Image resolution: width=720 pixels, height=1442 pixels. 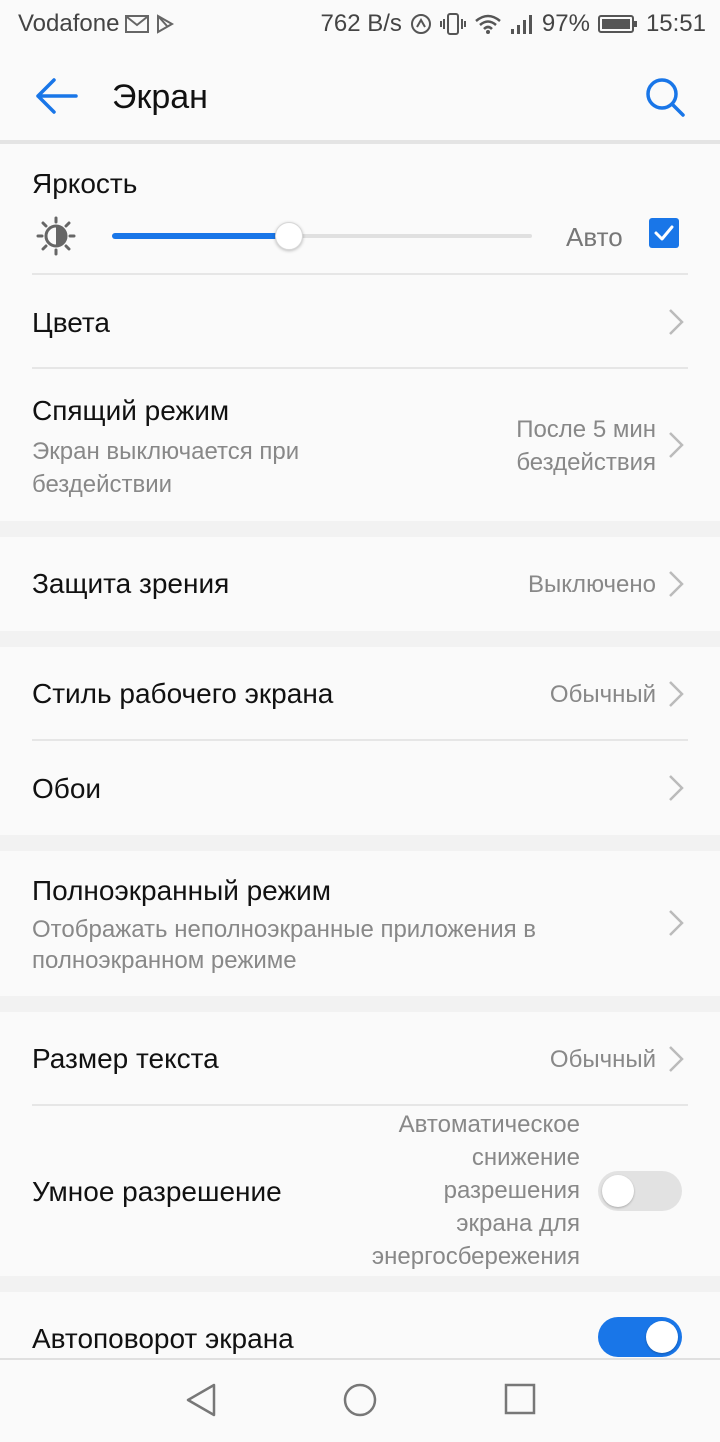 What do you see at coordinates (284, 929) in the screenshot?
I see `fullscreen-subtitle-line1: Отображать неполноэкранные приложения в` at bounding box center [284, 929].